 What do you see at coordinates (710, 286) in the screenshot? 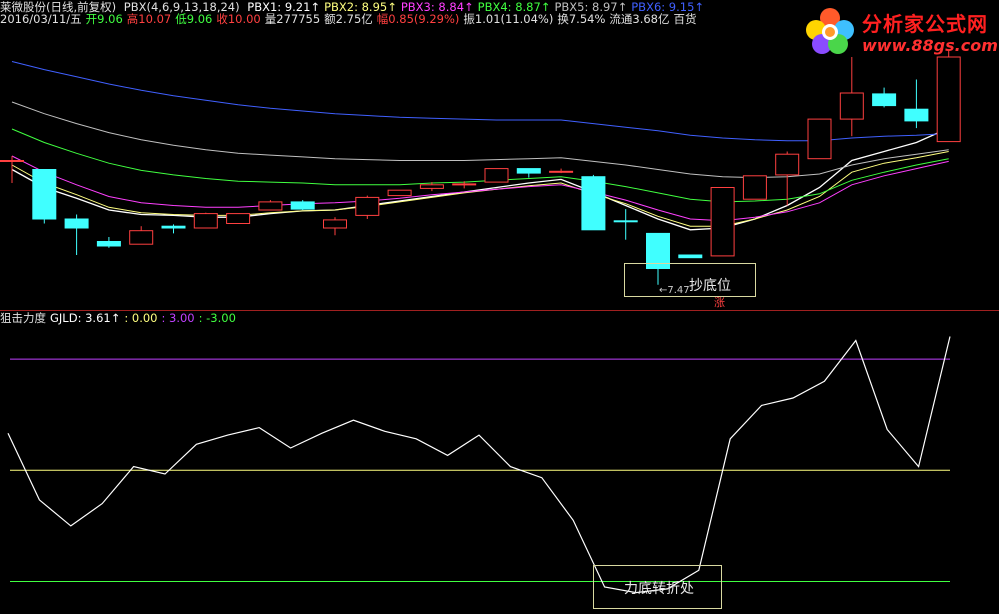
I see `buy-label: 抄底位` at bounding box center [710, 286].